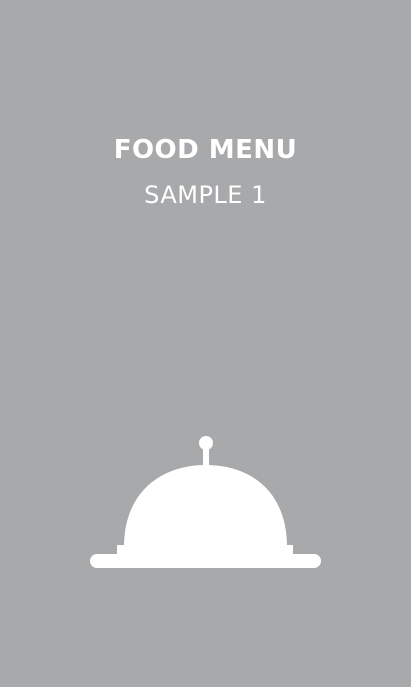 The height and width of the screenshot is (687, 411). Describe the element at coordinates (205, 195) in the screenshot. I see `menu-subtitle: SAMPLE 1` at that location.